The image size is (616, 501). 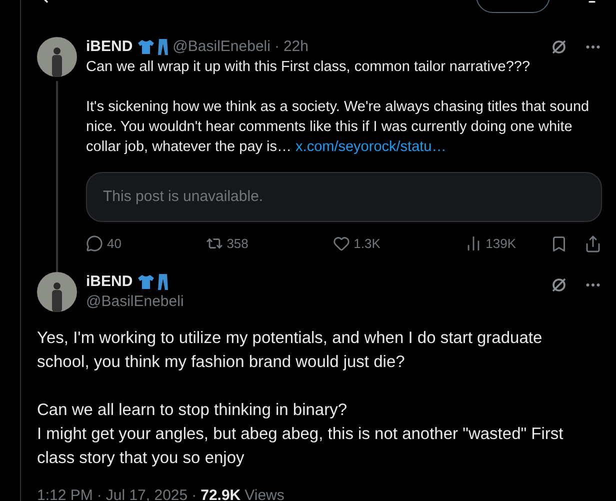 I want to click on post-time: 22h, so click(x=295, y=47).